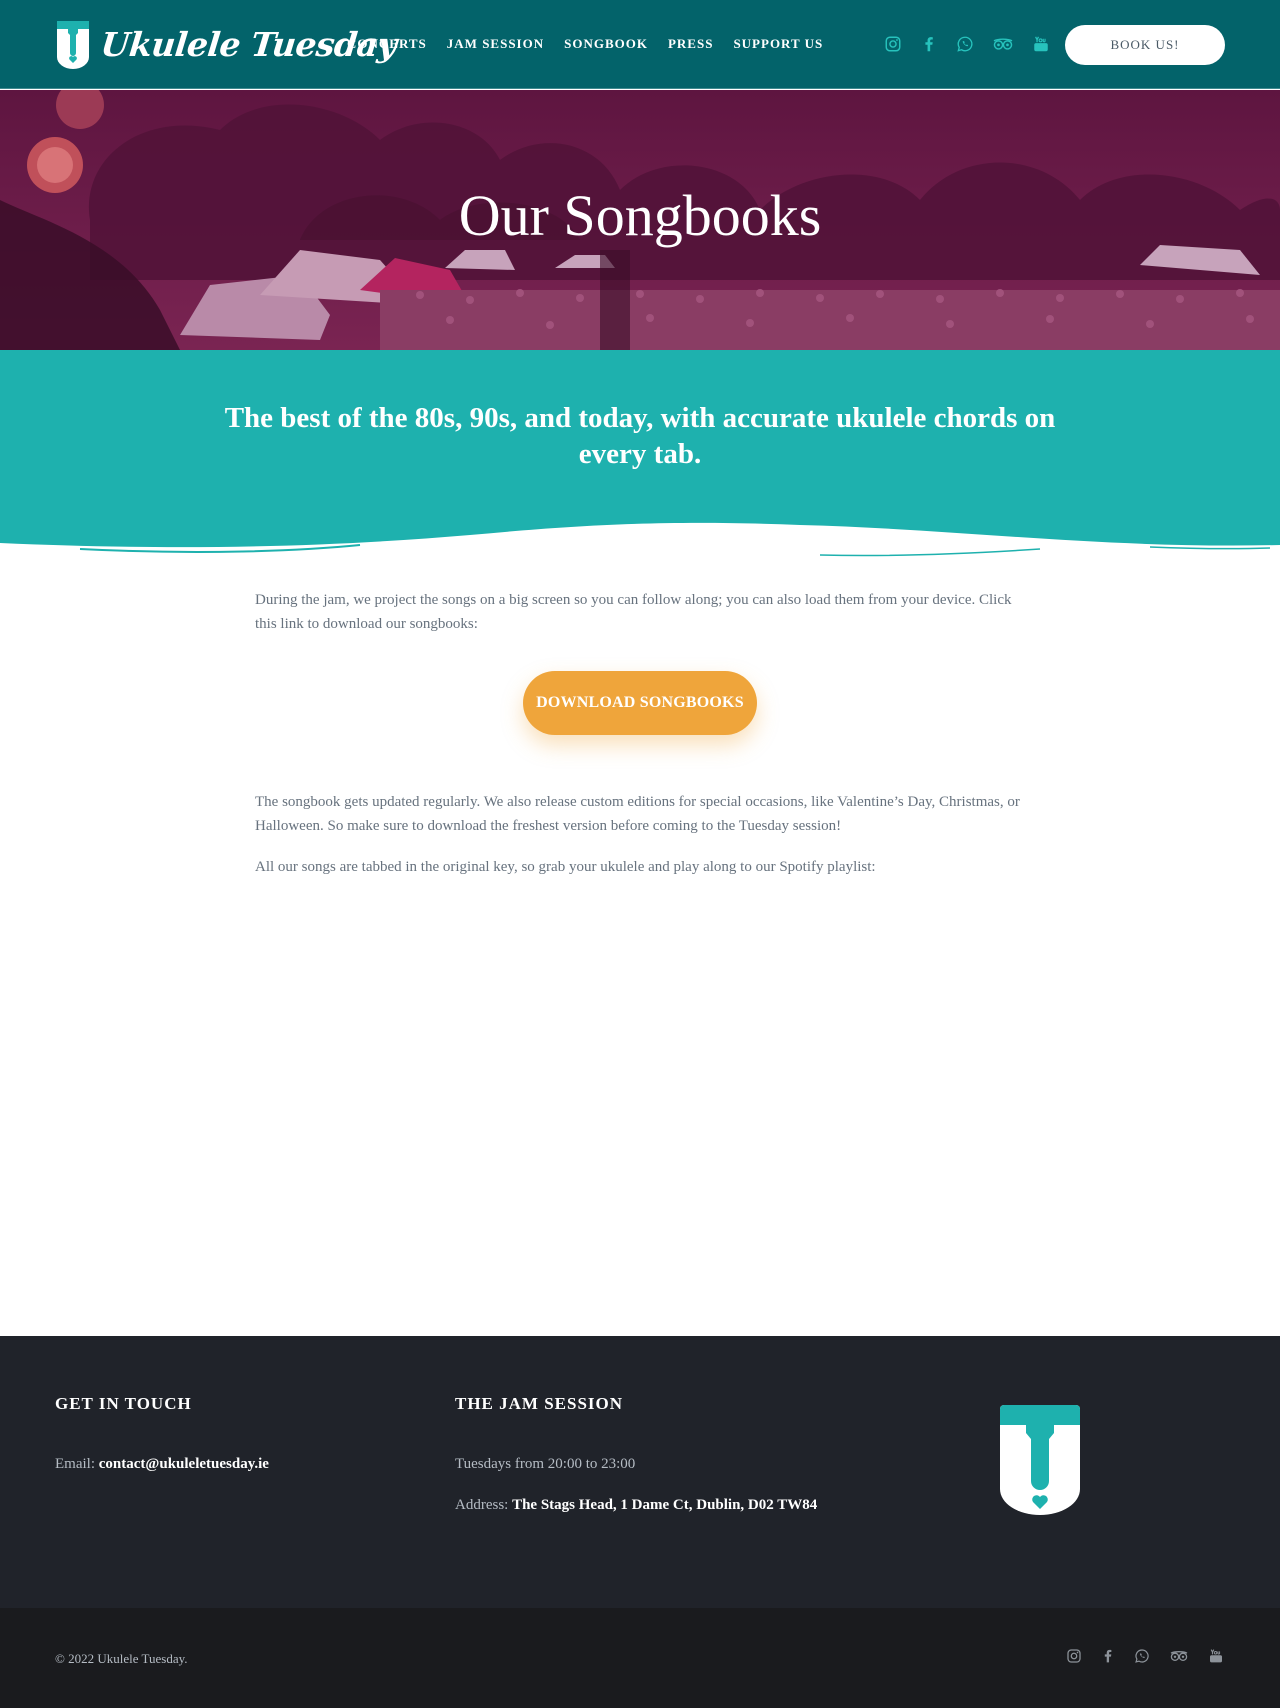 The height and width of the screenshot is (1708, 1280). What do you see at coordinates (778, 44) in the screenshot?
I see `nav-support-us: SUPPORT US` at bounding box center [778, 44].